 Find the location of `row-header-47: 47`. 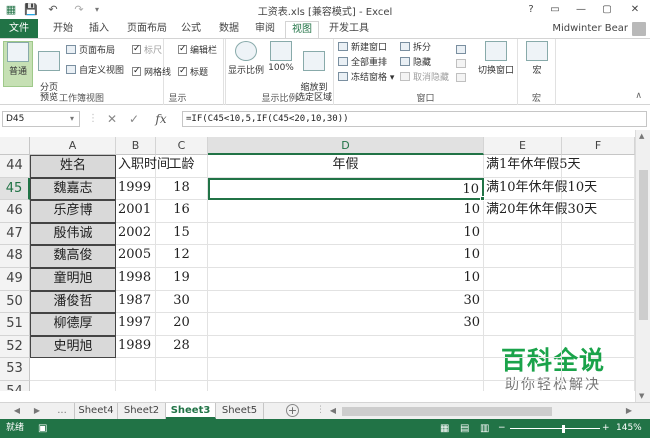

row-header-47: 47 is located at coordinates (15, 234).